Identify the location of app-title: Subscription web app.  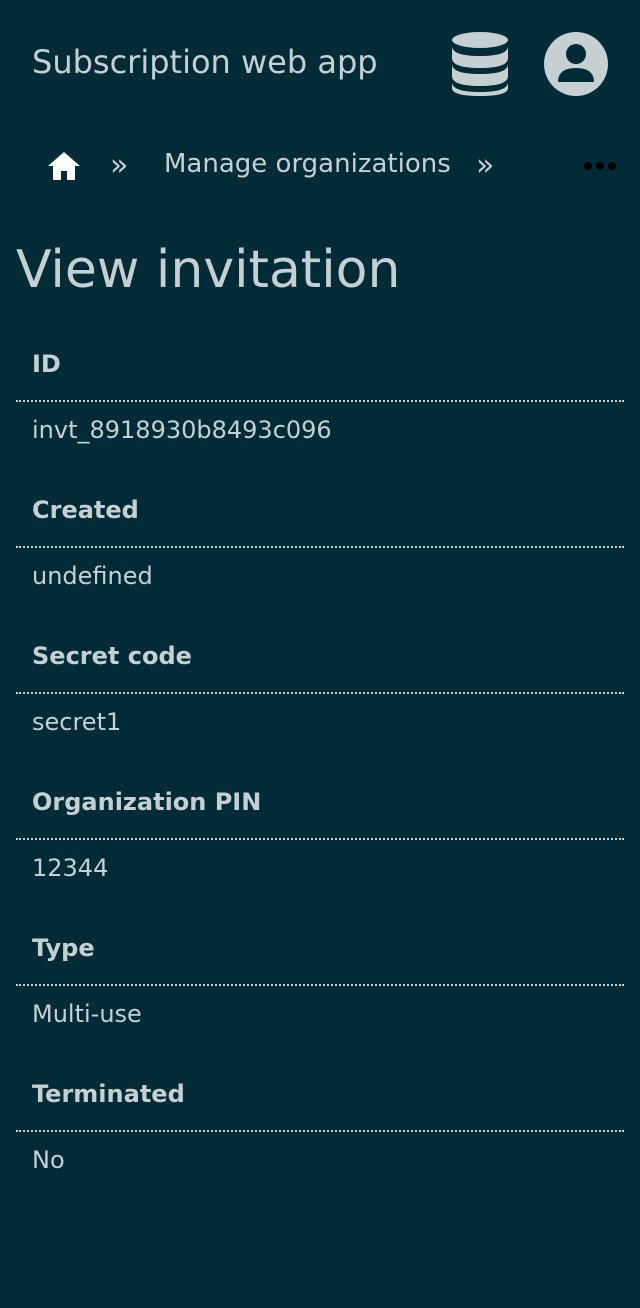
(205, 62).